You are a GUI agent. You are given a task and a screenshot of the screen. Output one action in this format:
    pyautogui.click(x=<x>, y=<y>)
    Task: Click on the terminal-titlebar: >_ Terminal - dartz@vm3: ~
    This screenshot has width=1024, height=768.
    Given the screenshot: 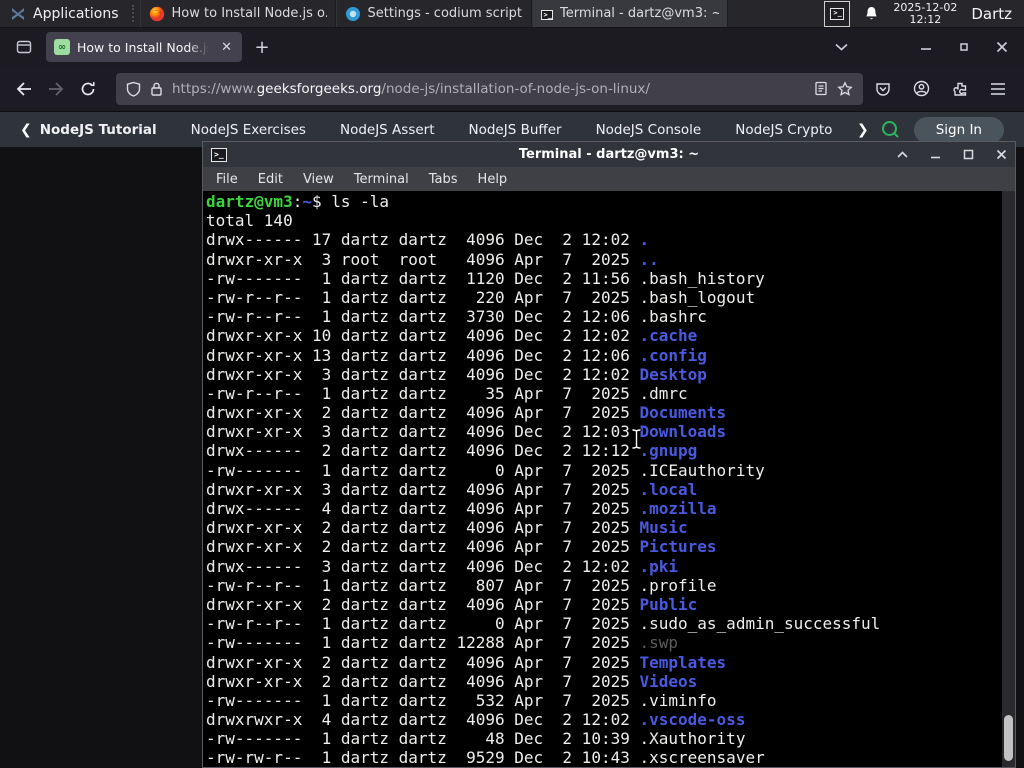 What is the action you would take?
    pyautogui.click(x=609, y=154)
    